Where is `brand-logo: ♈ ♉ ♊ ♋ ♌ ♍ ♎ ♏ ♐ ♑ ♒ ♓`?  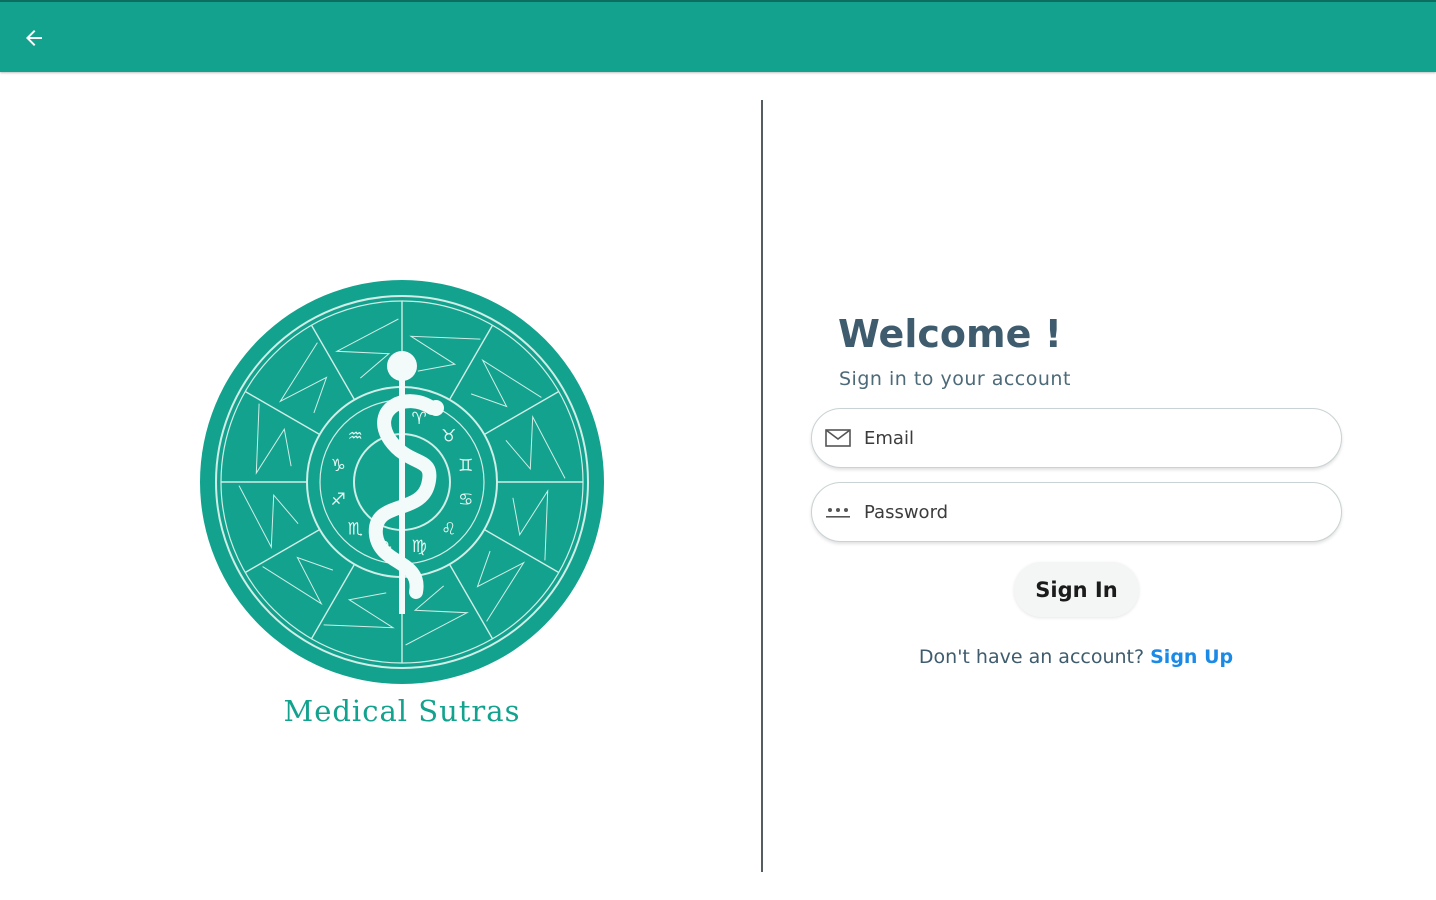
brand-logo: ♈ ♉ ♊ ♋ ♌ ♍ ♎ ♏ ♐ ♑ ♒ ♓ is located at coordinates (402, 482).